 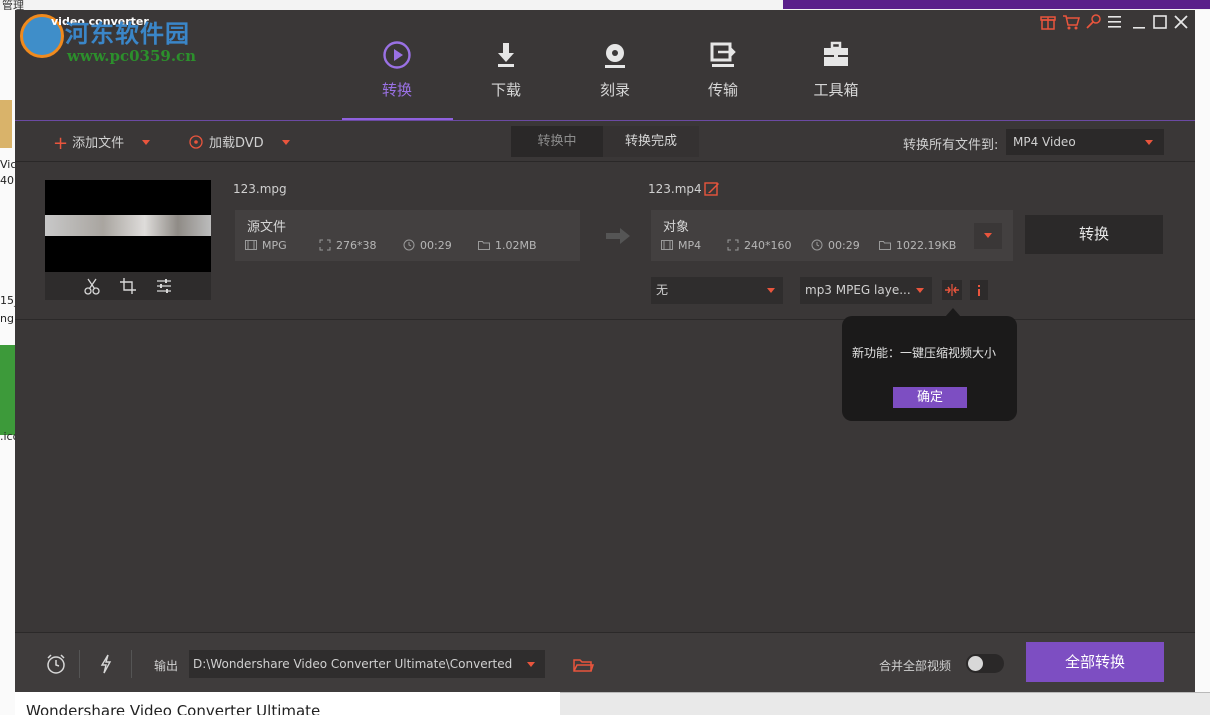 I want to click on source-size: 1.02MB, so click(x=507, y=245).